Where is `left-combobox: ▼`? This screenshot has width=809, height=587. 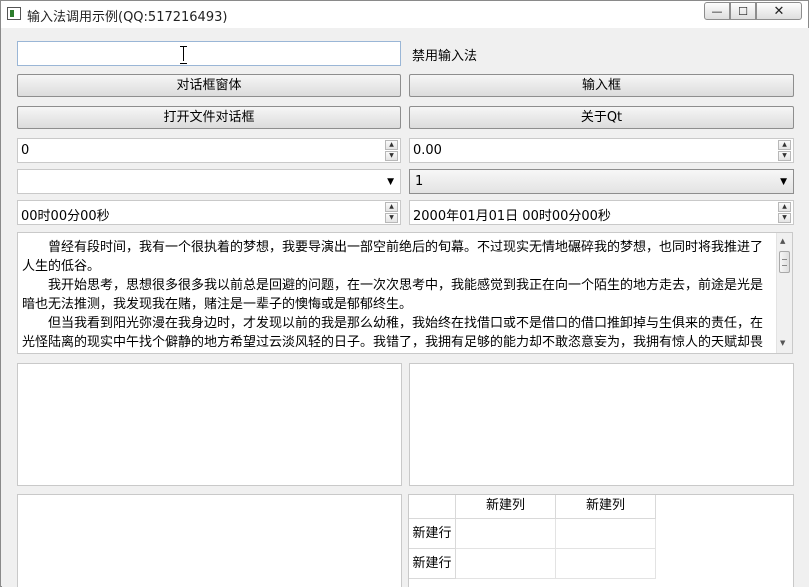 left-combobox: ▼ is located at coordinates (209, 181).